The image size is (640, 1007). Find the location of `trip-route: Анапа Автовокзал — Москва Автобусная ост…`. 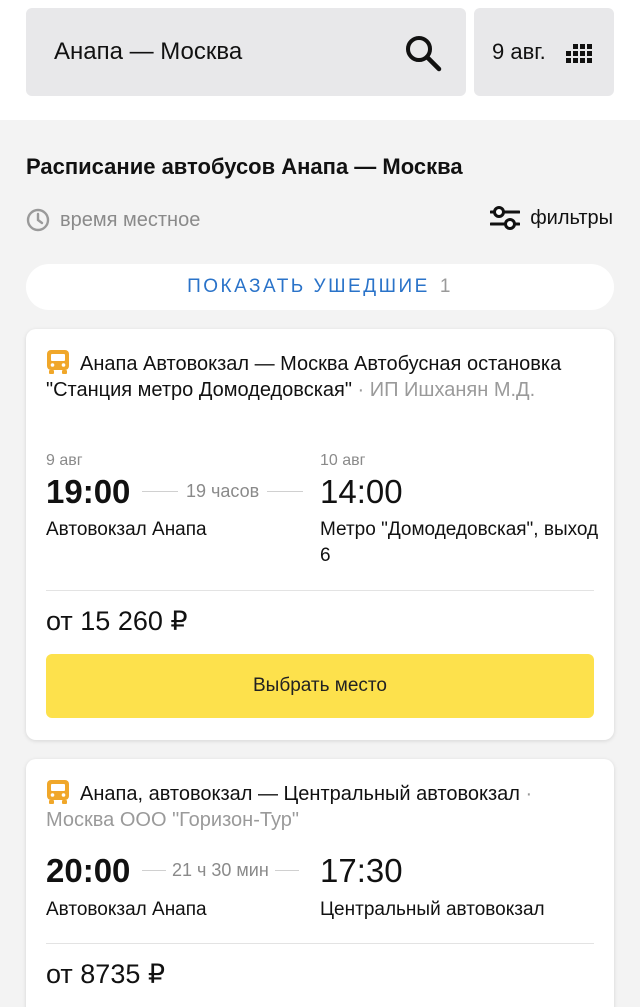

trip-route: Анапа Автовокзал — Москва Автобусная ост… is located at coordinates (320, 376).